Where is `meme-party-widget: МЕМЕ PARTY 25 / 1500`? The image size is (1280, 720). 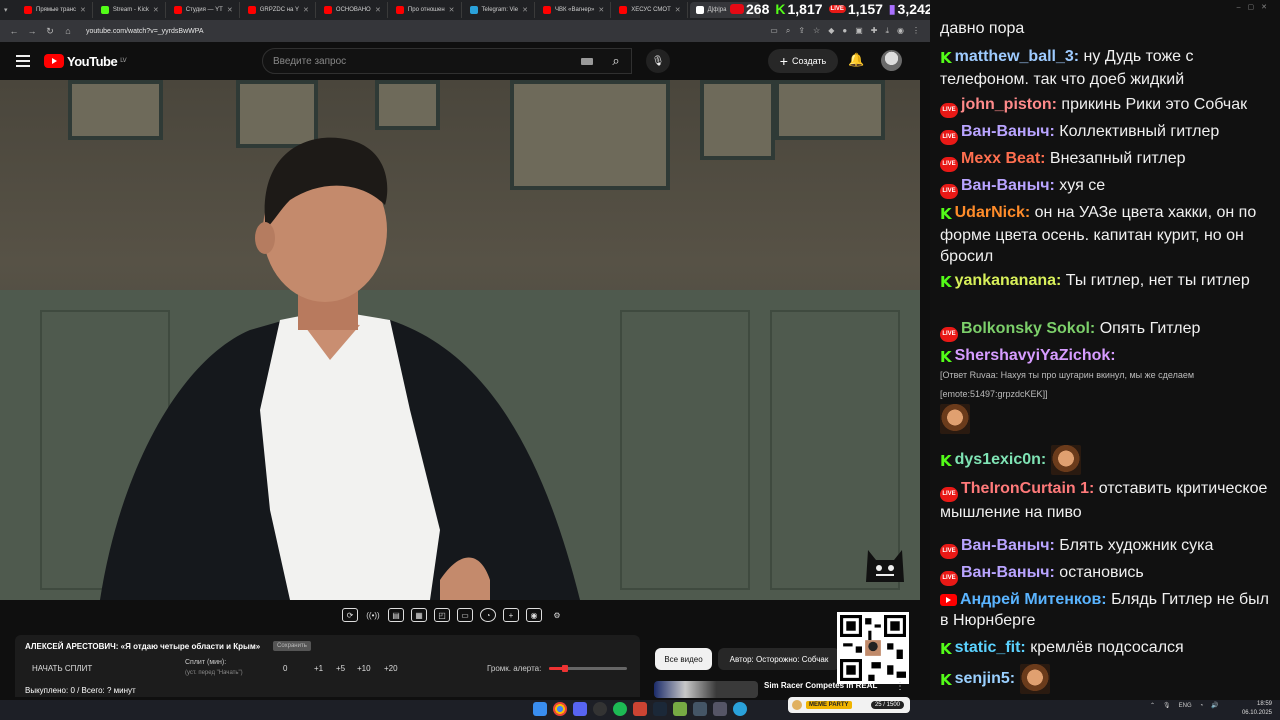
meme-party-widget: МЕМЕ PARTY 25 / 1500 is located at coordinates (849, 705).